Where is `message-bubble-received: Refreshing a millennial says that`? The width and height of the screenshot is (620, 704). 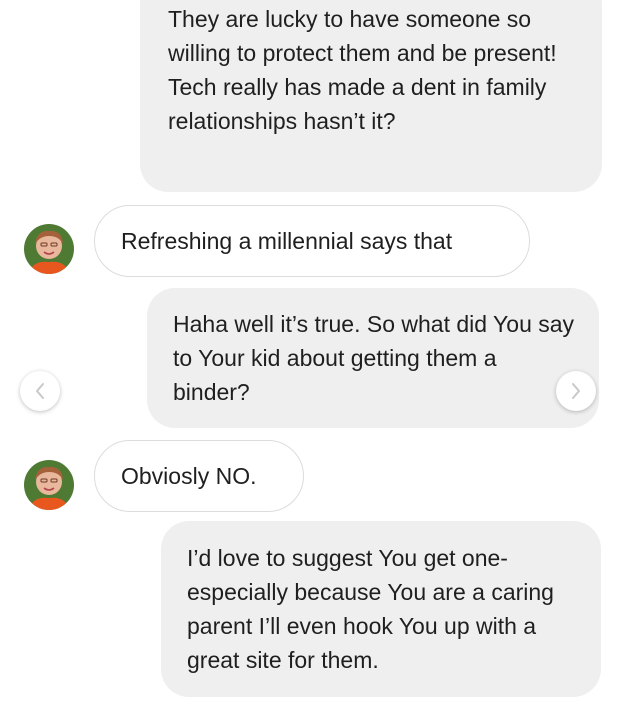
message-bubble-received: Refreshing a millennial says that is located at coordinates (312, 241).